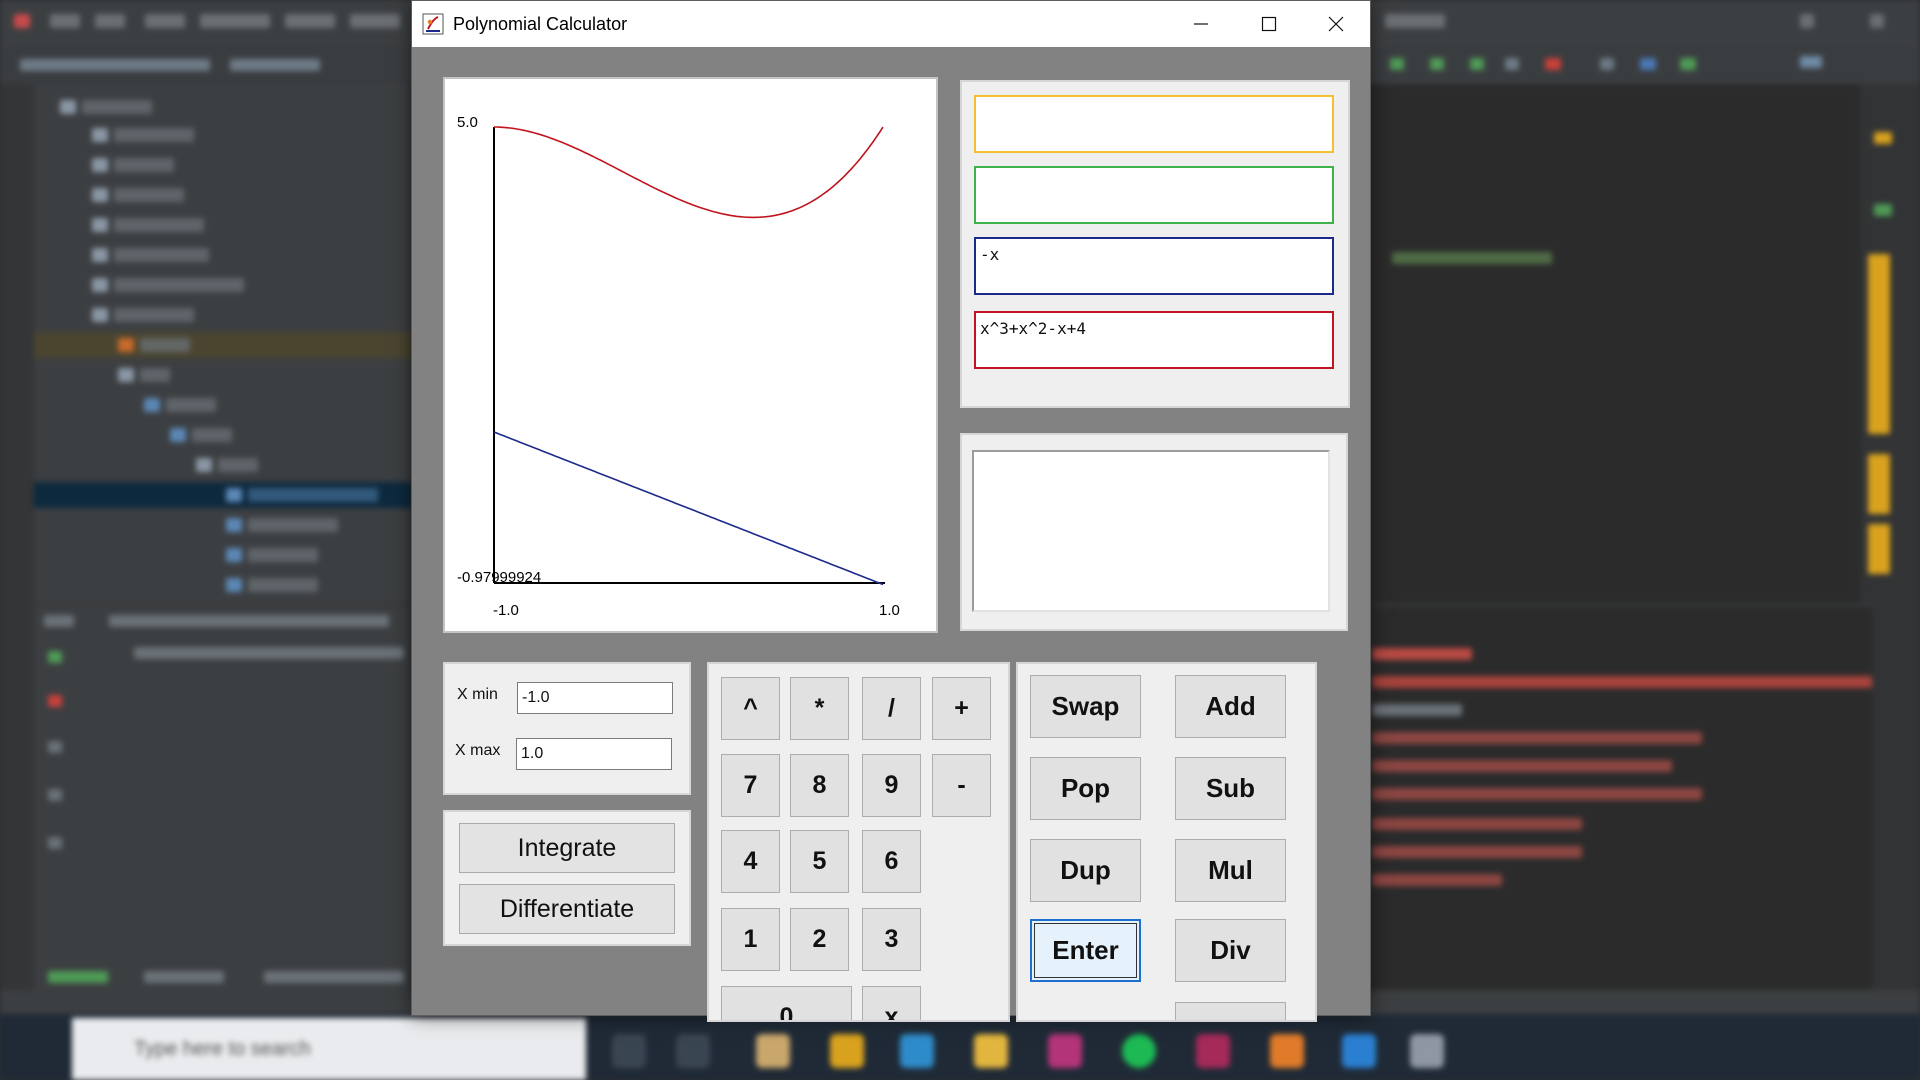 The height and width of the screenshot is (1080, 1920). Describe the element at coordinates (467, 122) in the screenshot. I see `y-max-tick-label: 5.0` at that location.